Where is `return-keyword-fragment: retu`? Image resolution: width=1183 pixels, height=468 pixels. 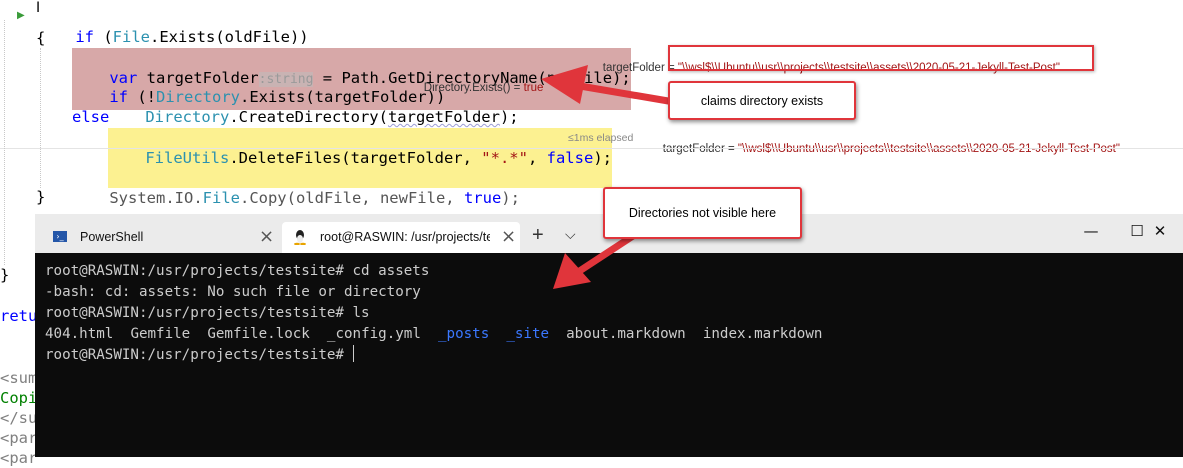
return-keyword-fragment: retu is located at coordinates (19, 316).